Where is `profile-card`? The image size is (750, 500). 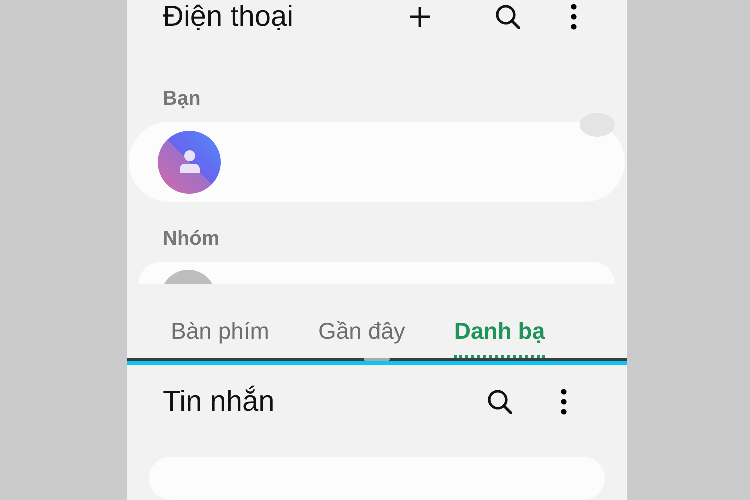 profile-card is located at coordinates (377, 162).